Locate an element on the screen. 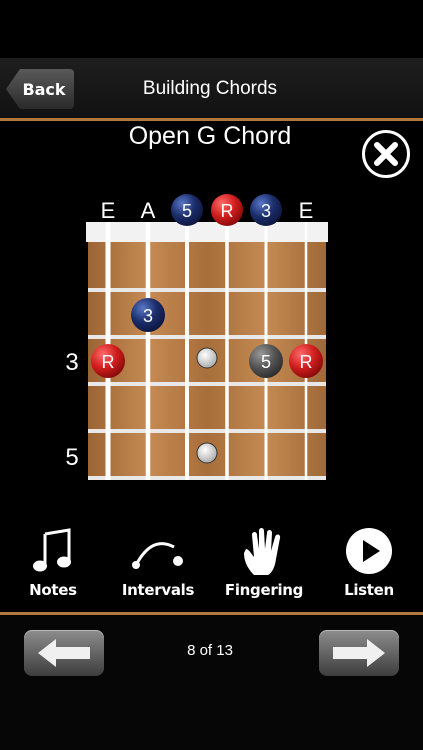 This screenshot has height=750, width=423. previous-button is located at coordinates (64, 653).